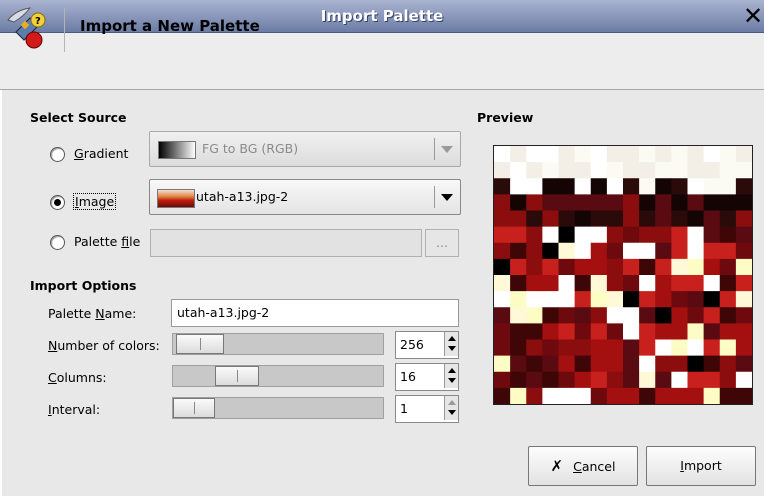 Image resolution: width=764 pixels, height=496 pixels. I want to click on palette-file-label: Palette file, so click(107, 241).